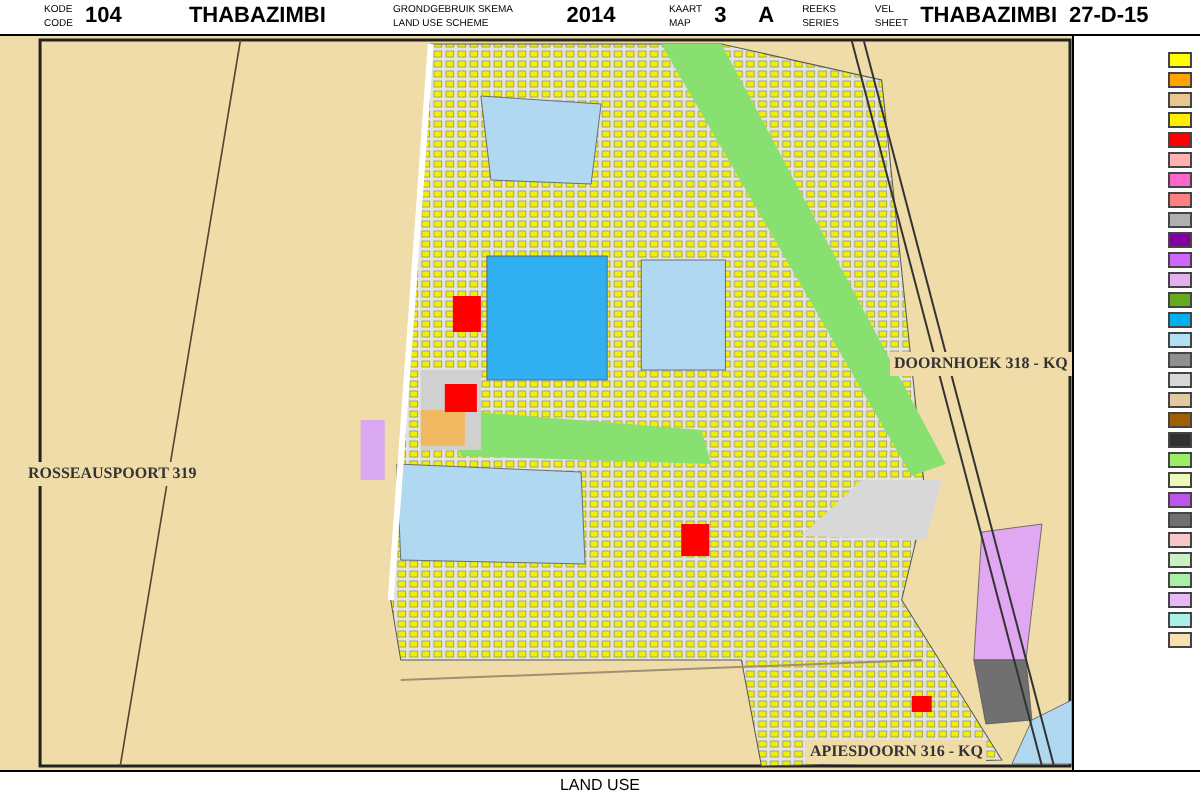 The image size is (1200, 800). What do you see at coordinates (1109, 17) in the screenshot?
I see `header-value: 27-D-15` at bounding box center [1109, 17].